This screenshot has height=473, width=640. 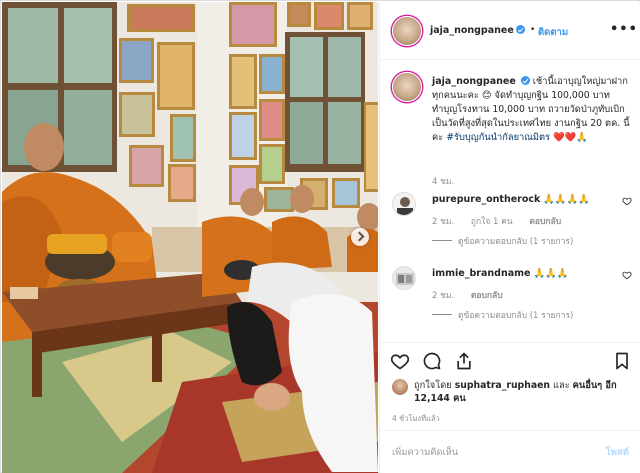 What do you see at coordinates (407, 87) in the screenshot?
I see `caption-avatar` at bounding box center [407, 87].